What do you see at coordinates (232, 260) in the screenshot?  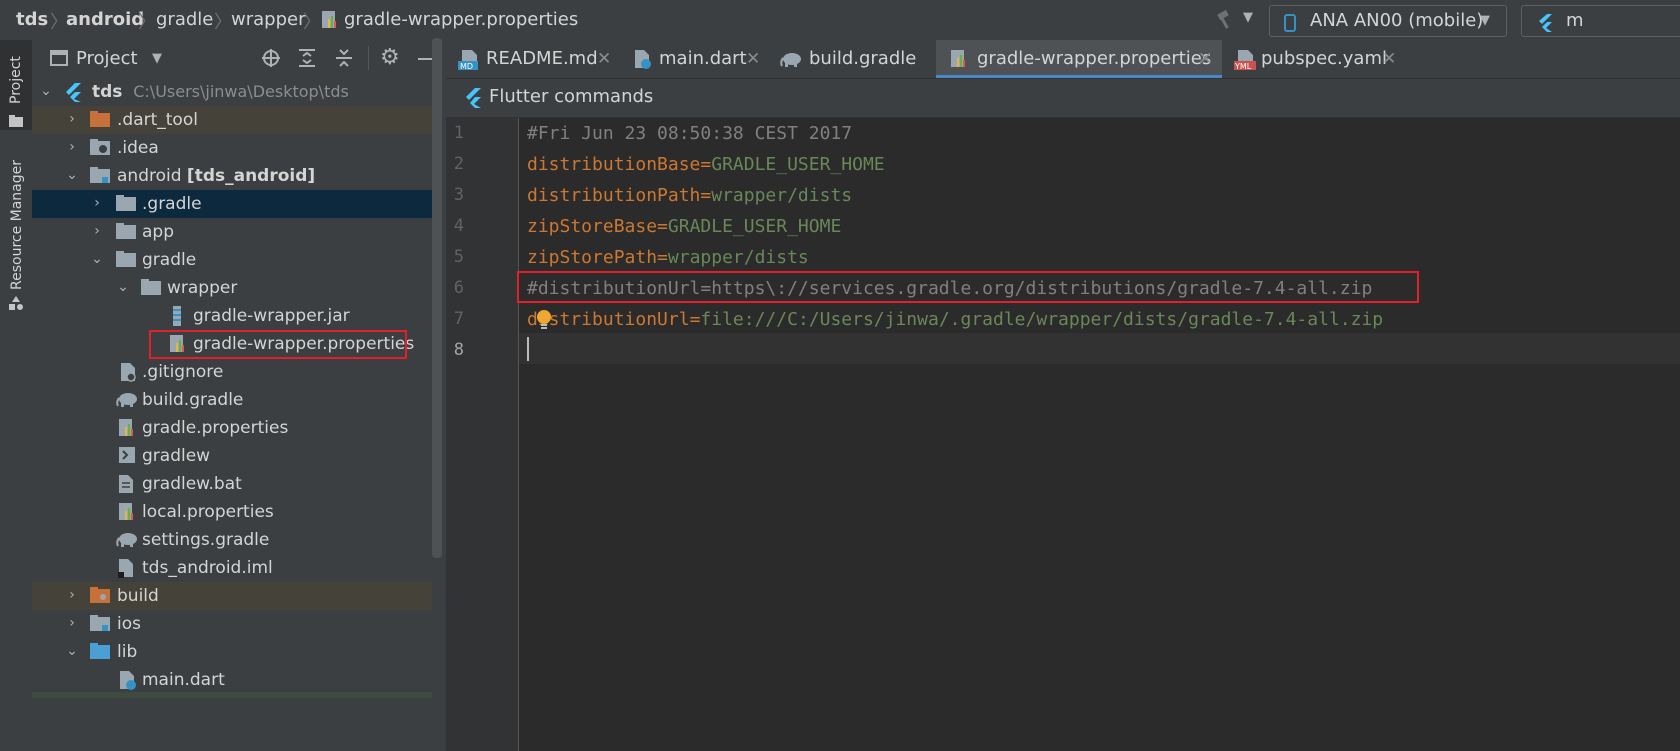 I see `tree-row-gradle: ⌄ gradle` at bounding box center [232, 260].